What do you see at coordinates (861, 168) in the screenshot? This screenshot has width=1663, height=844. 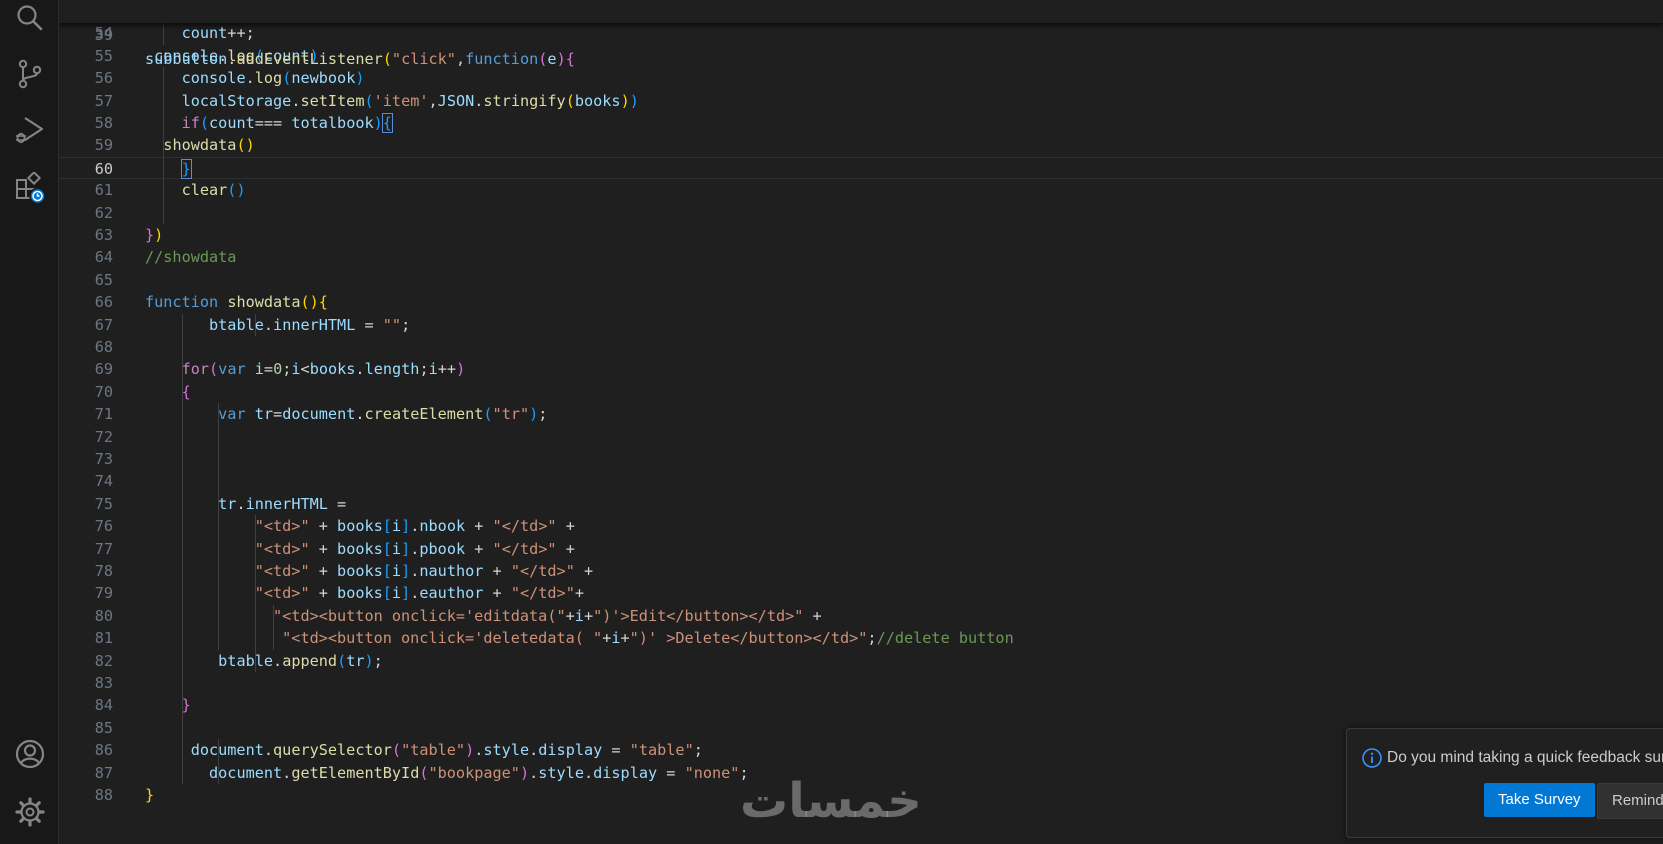 I see `code-line: 60 }` at bounding box center [861, 168].